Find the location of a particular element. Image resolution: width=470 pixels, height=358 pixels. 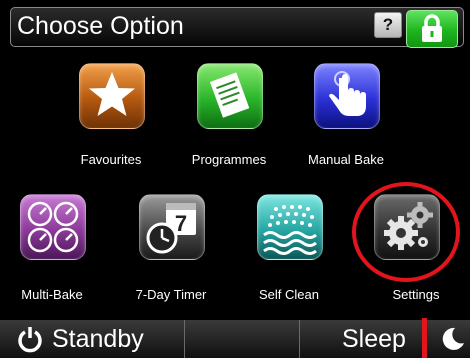

bottom-bar: Standby Sleep is located at coordinates (235, 339).